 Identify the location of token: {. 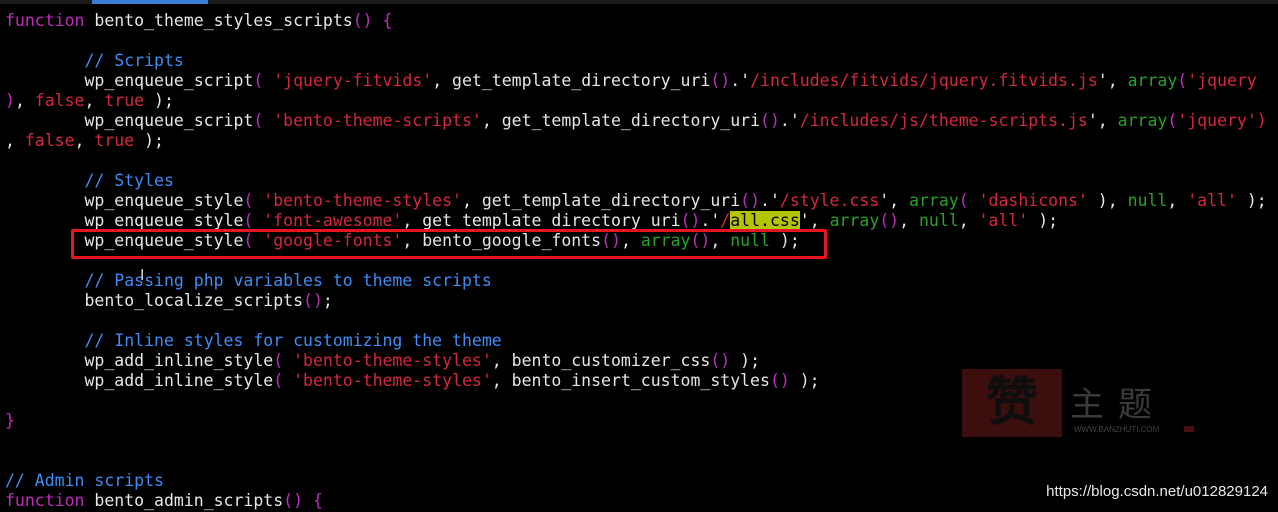
(313, 500).